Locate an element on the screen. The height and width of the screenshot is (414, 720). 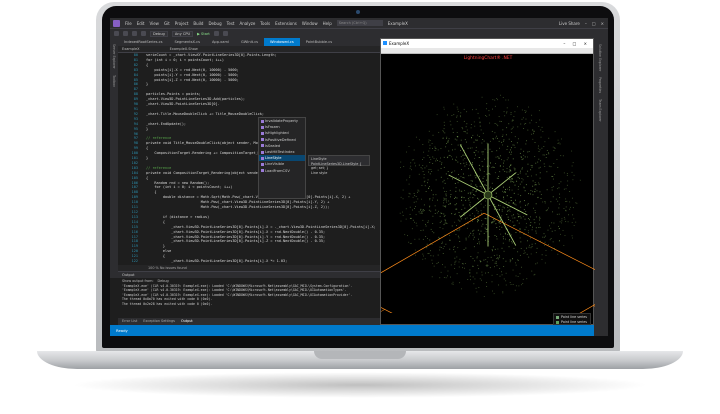
menu-item-tools: Tools is located at coordinates (265, 23).